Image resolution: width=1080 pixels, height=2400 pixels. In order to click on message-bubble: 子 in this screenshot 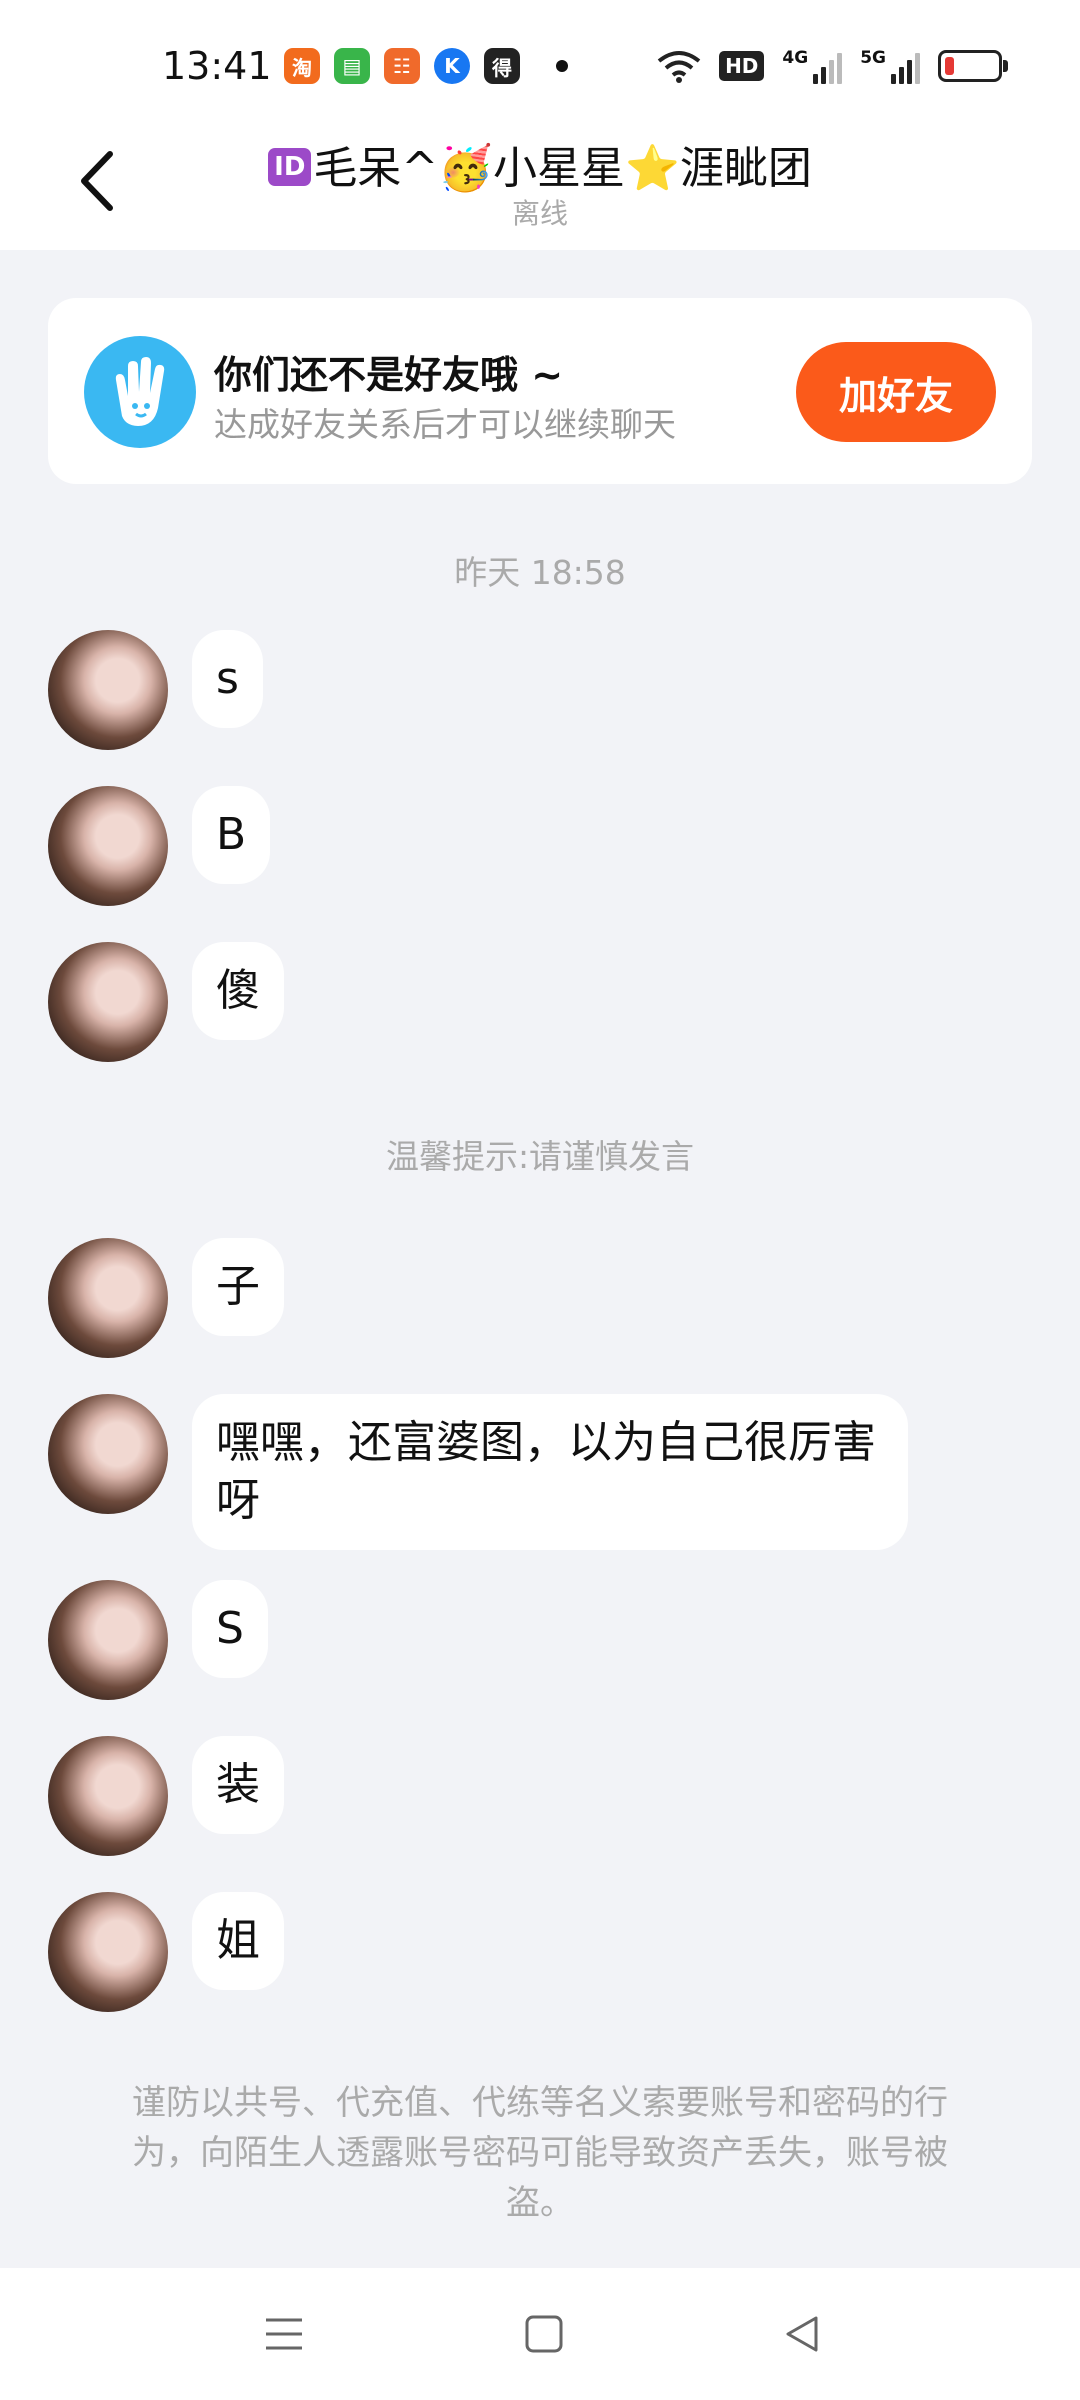, I will do `click(238, 1287)`.